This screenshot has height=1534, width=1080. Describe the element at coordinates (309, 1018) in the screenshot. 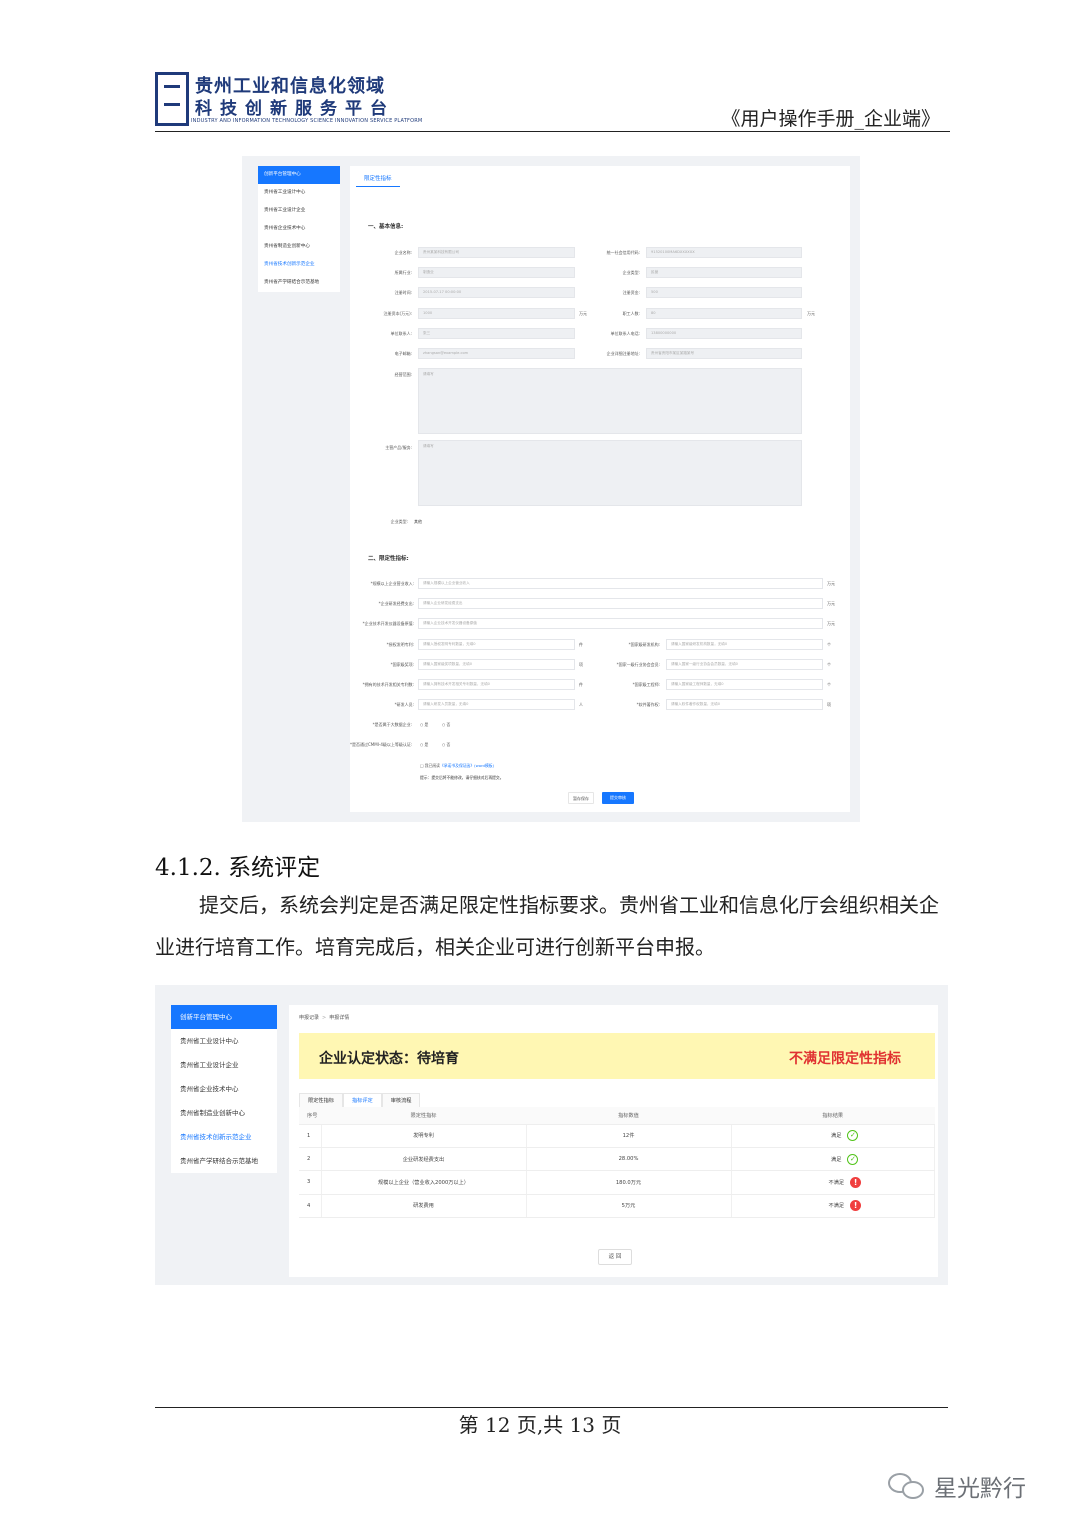

I see `breadcrumb-item: 申报记录` at that location.